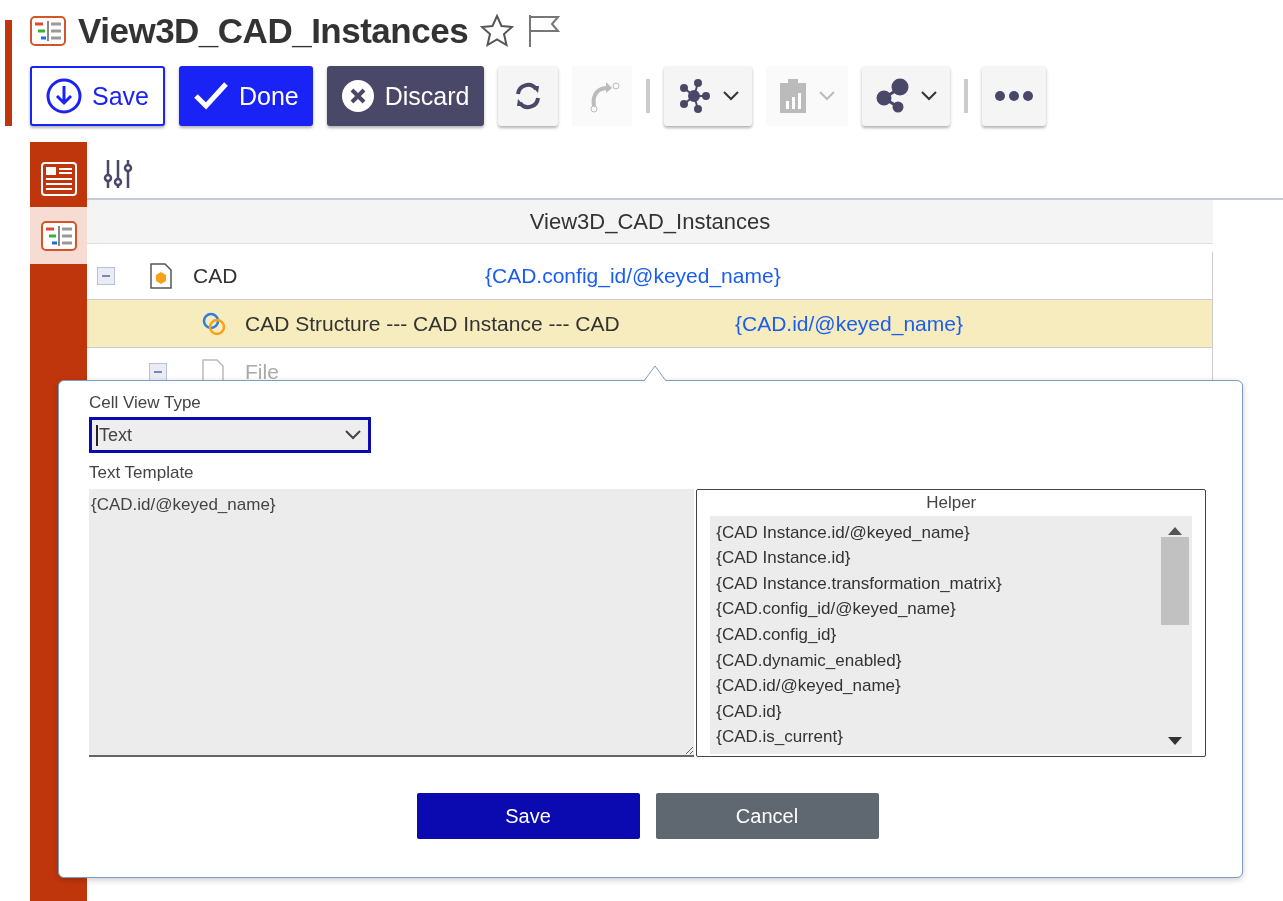 The height and width of the screenshot is (901, 1283). I want to click on node-name: CAD Structure --- CAD Instance --- CAD, so click(433, 323).